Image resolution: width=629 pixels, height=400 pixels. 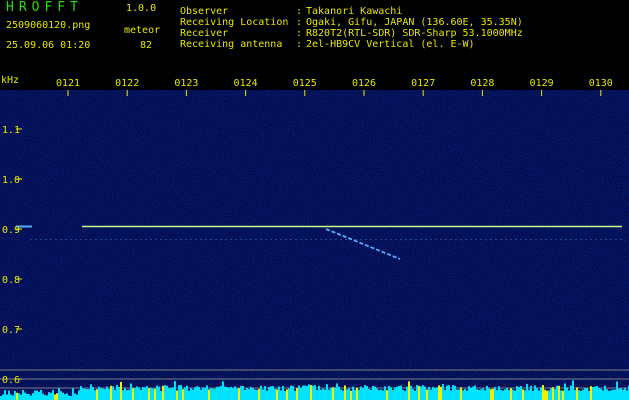 I want to click on app-version: 1.0.0, so click(x=141, y=8).